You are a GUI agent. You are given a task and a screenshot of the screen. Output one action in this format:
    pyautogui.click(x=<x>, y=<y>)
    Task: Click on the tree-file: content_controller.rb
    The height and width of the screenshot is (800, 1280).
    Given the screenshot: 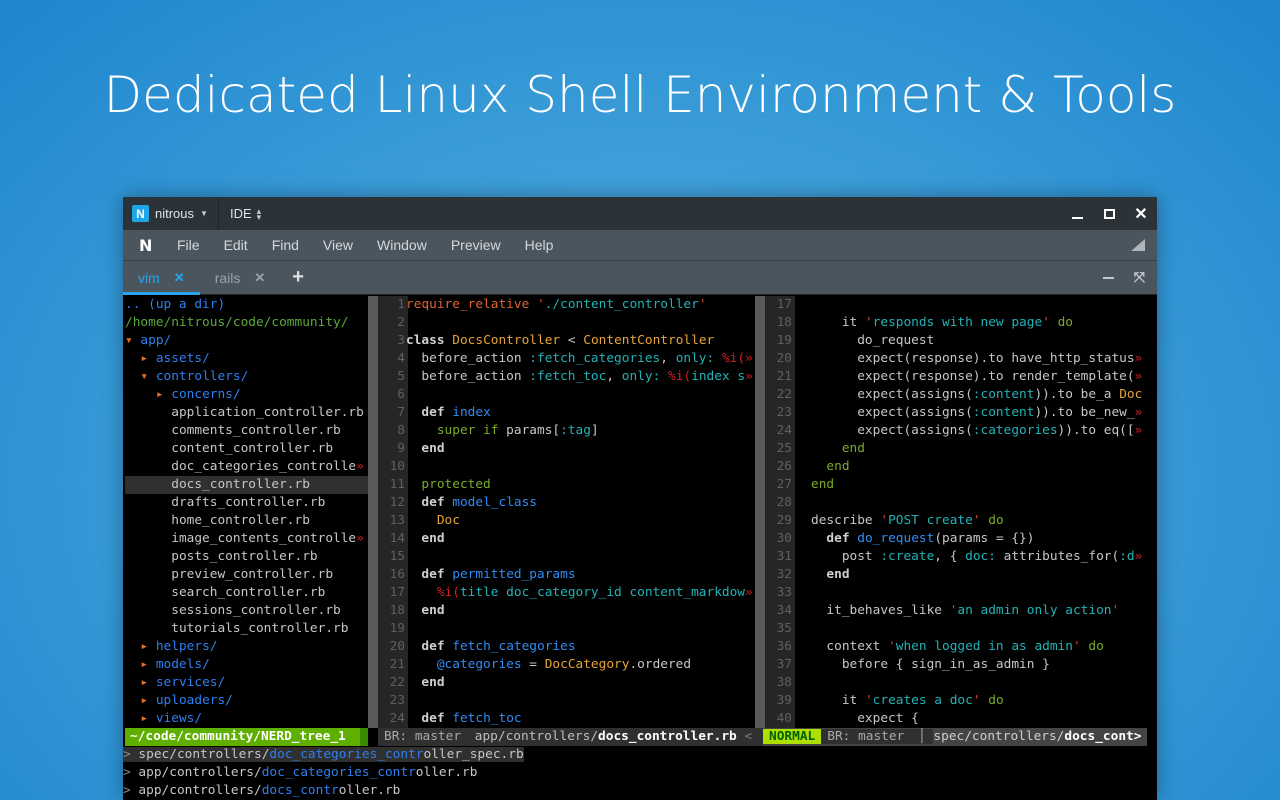 What is the action you would take?
    pyautogui.click(x=246, y=449)
    